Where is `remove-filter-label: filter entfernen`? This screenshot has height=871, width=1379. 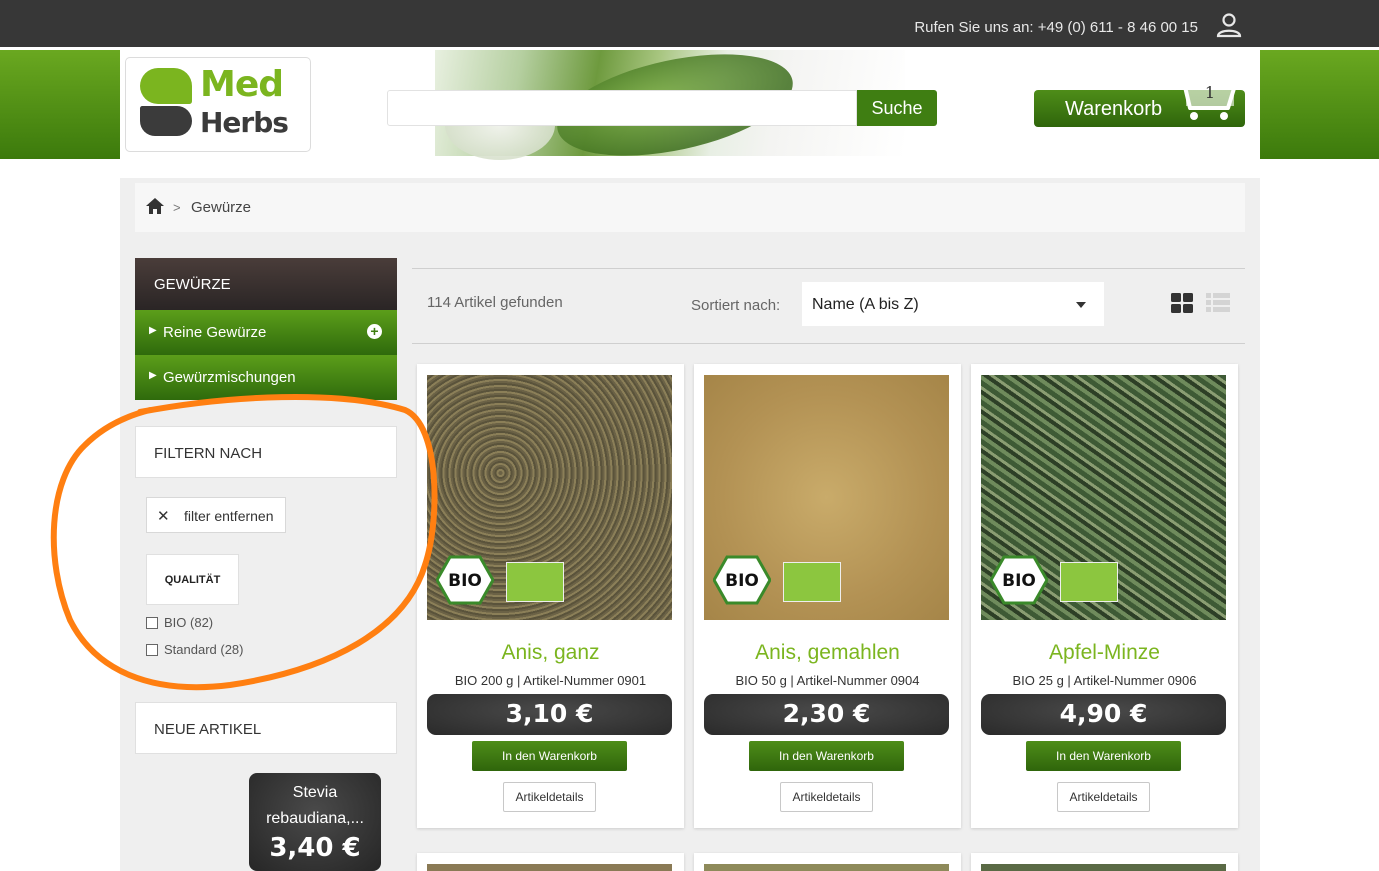 remove-filter-label: filter entfernen is located at coordinates (229, 516).